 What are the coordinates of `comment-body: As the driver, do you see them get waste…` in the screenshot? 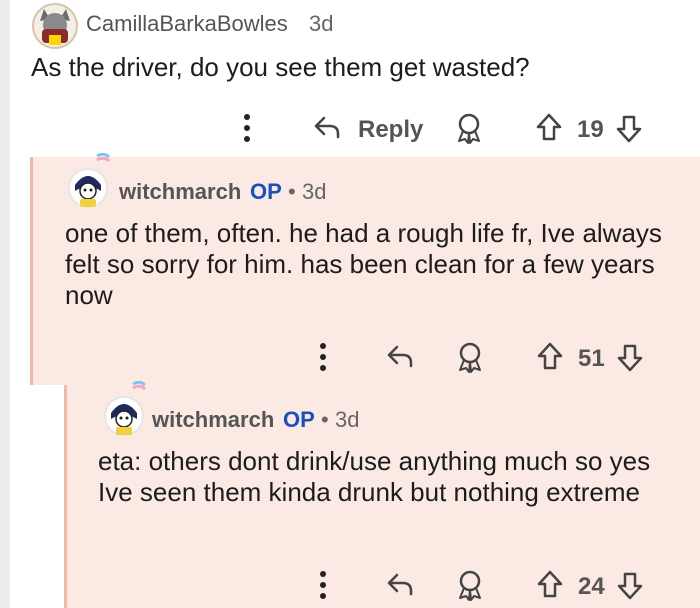 It's located at (280, 67).